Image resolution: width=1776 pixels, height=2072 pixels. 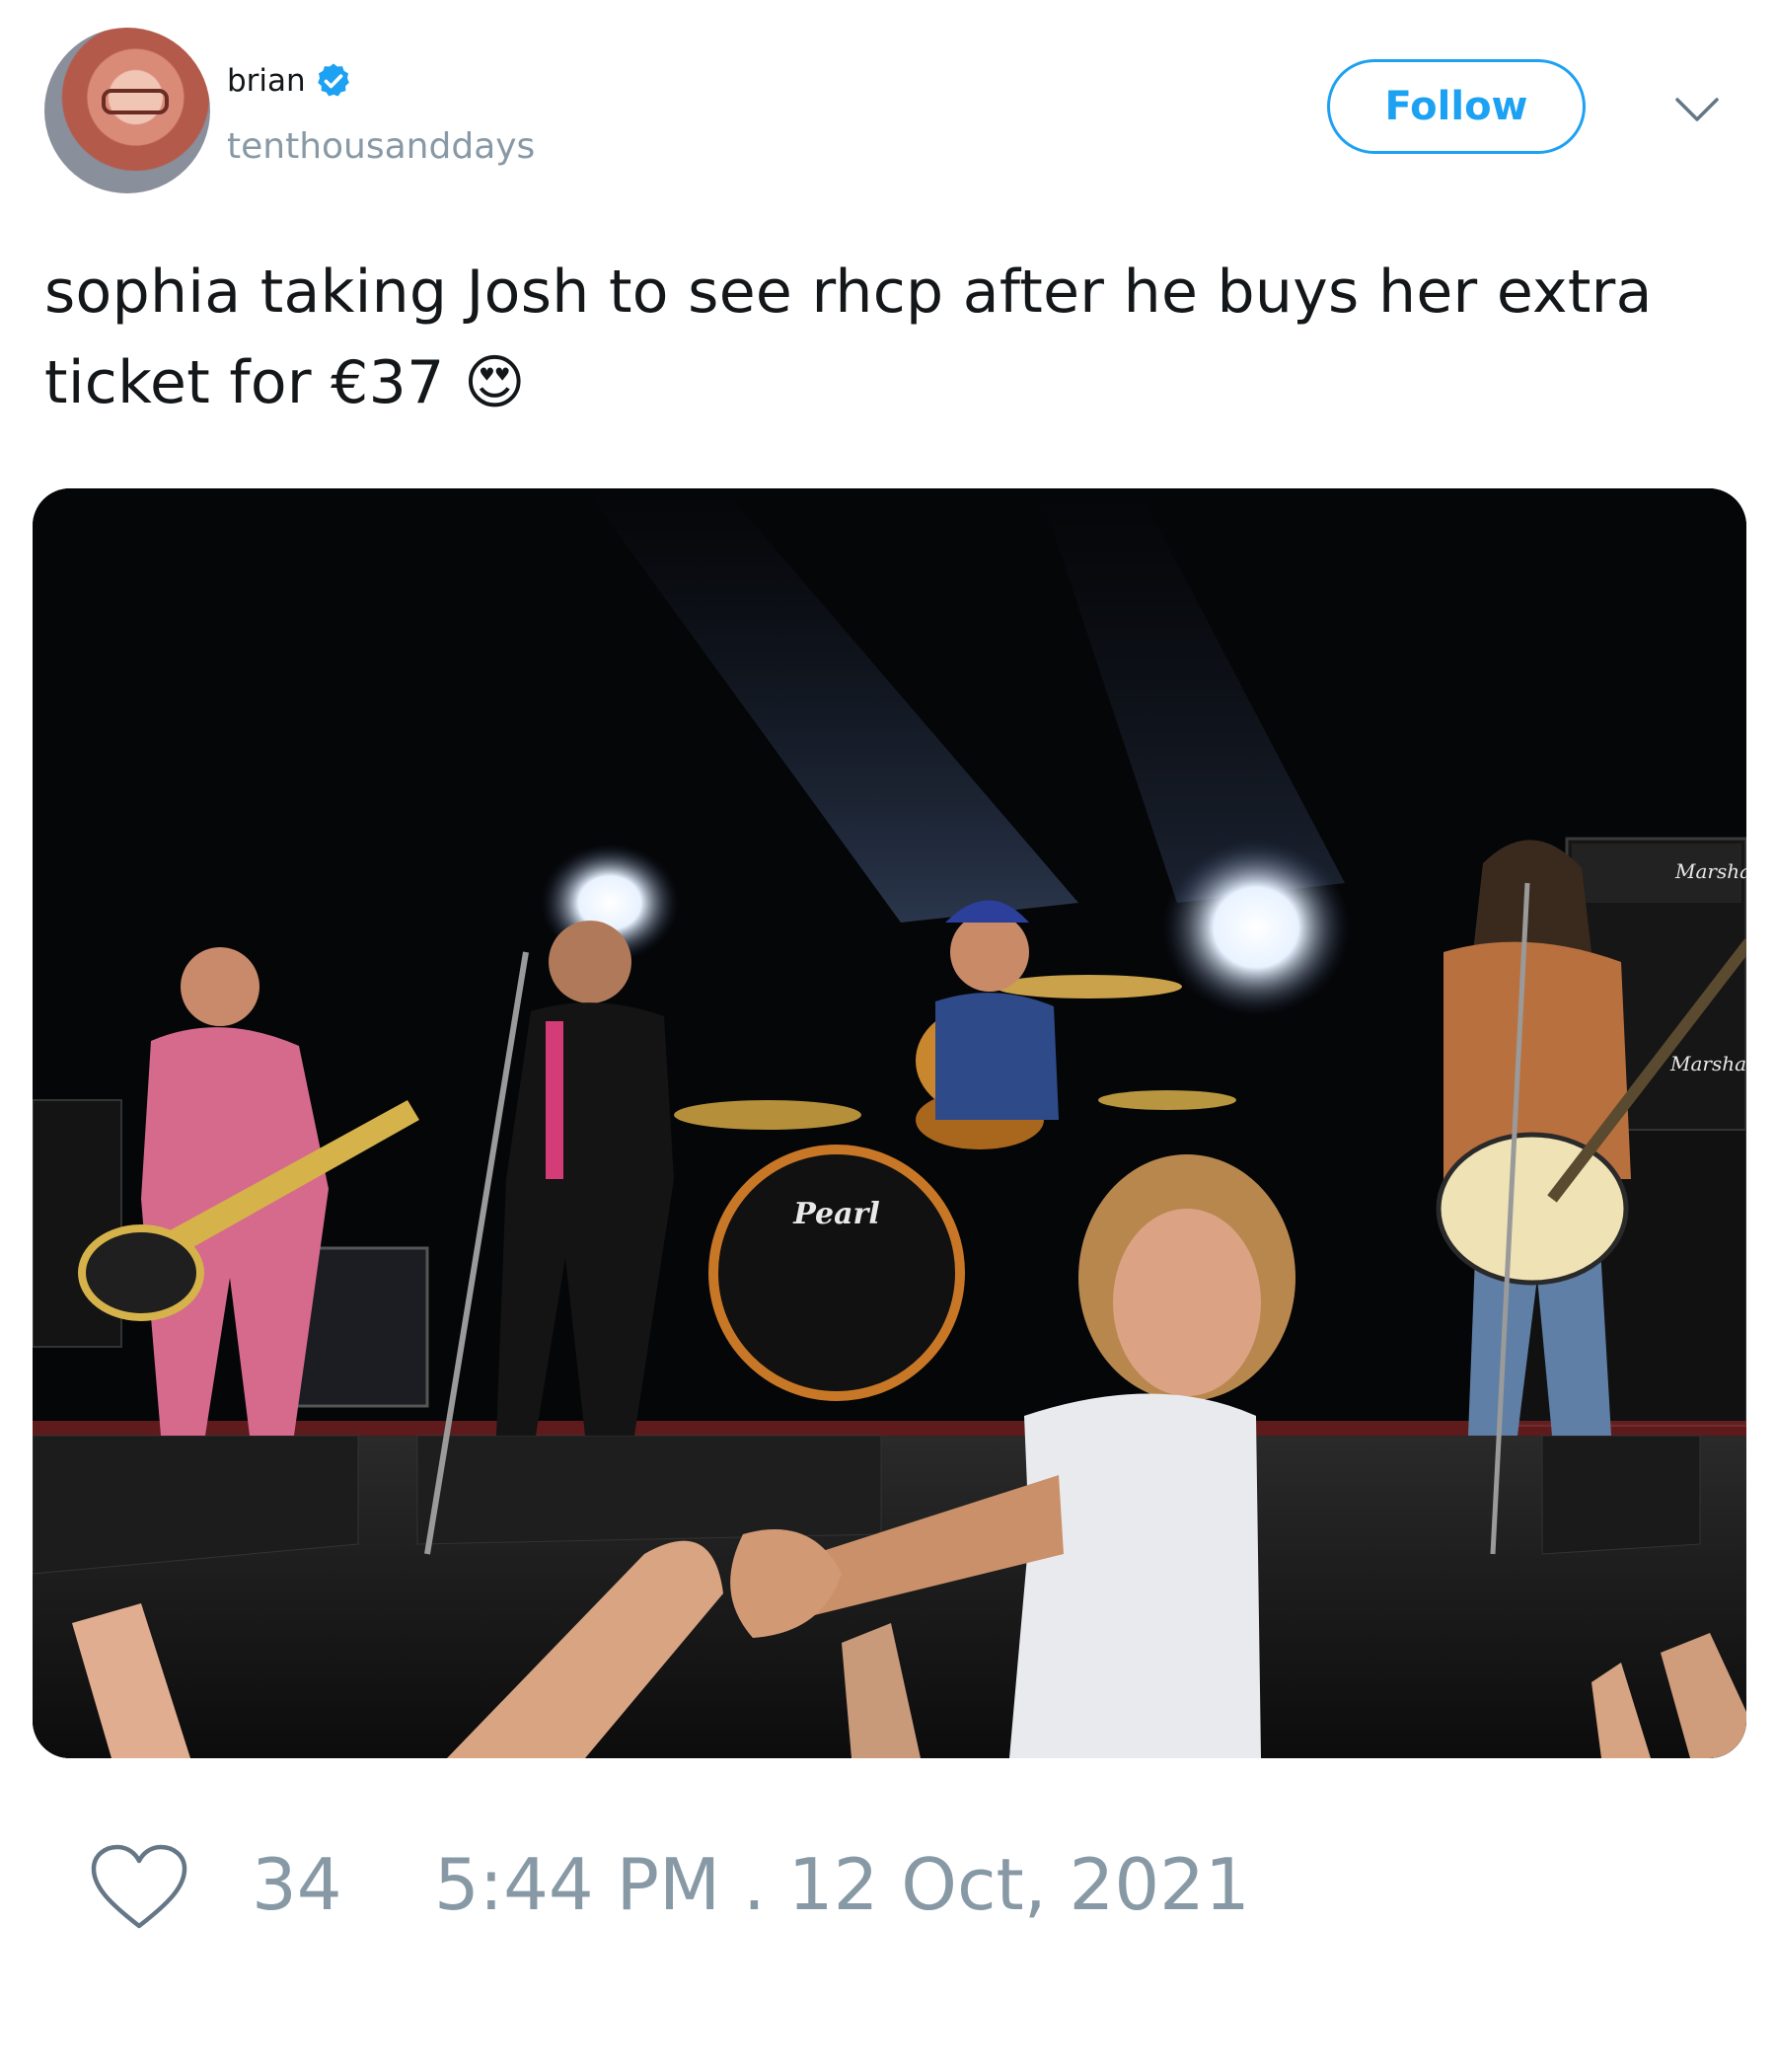 What do you see at coordinates (837, 1273) in the screenshot?
I see `bass-drum` at bounding box center [837, 1273].